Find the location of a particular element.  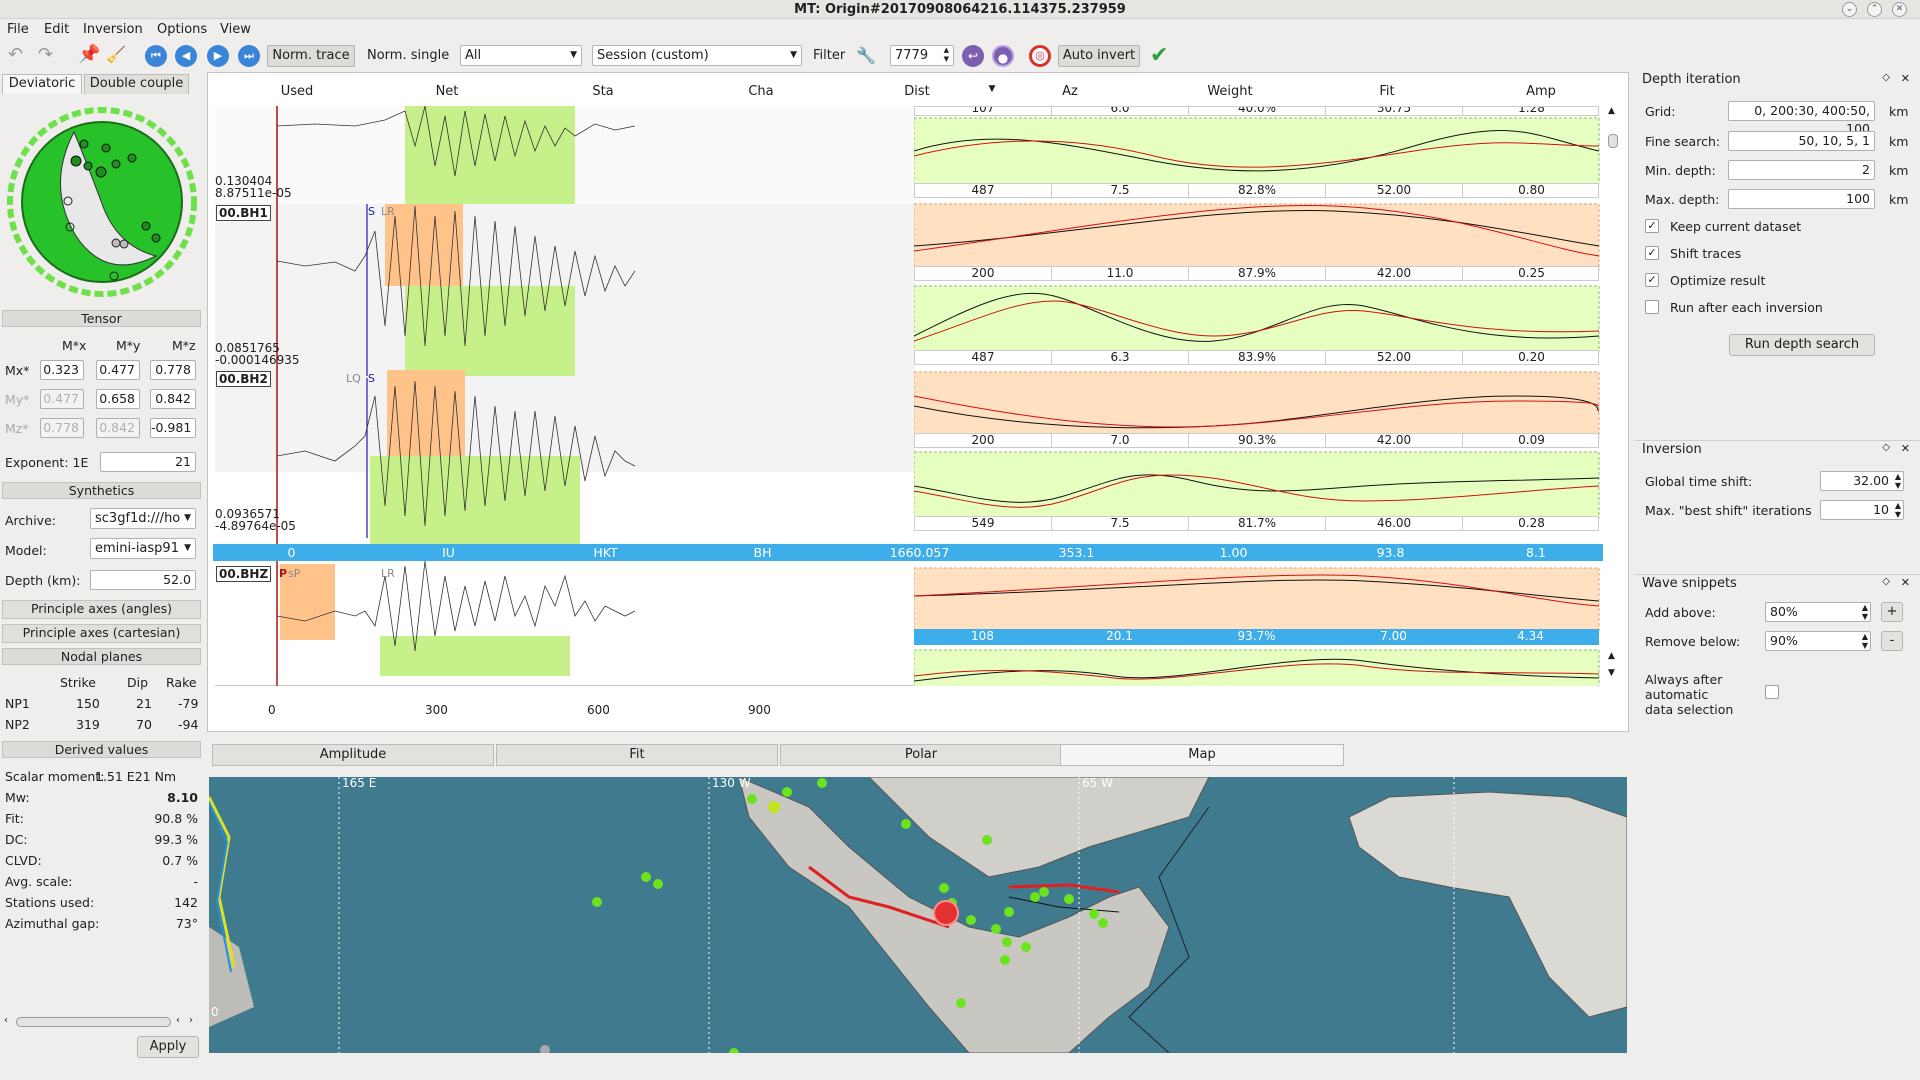

archive-select: sc3gf1d:///ho ▼ is located at coordinates (143, 518).